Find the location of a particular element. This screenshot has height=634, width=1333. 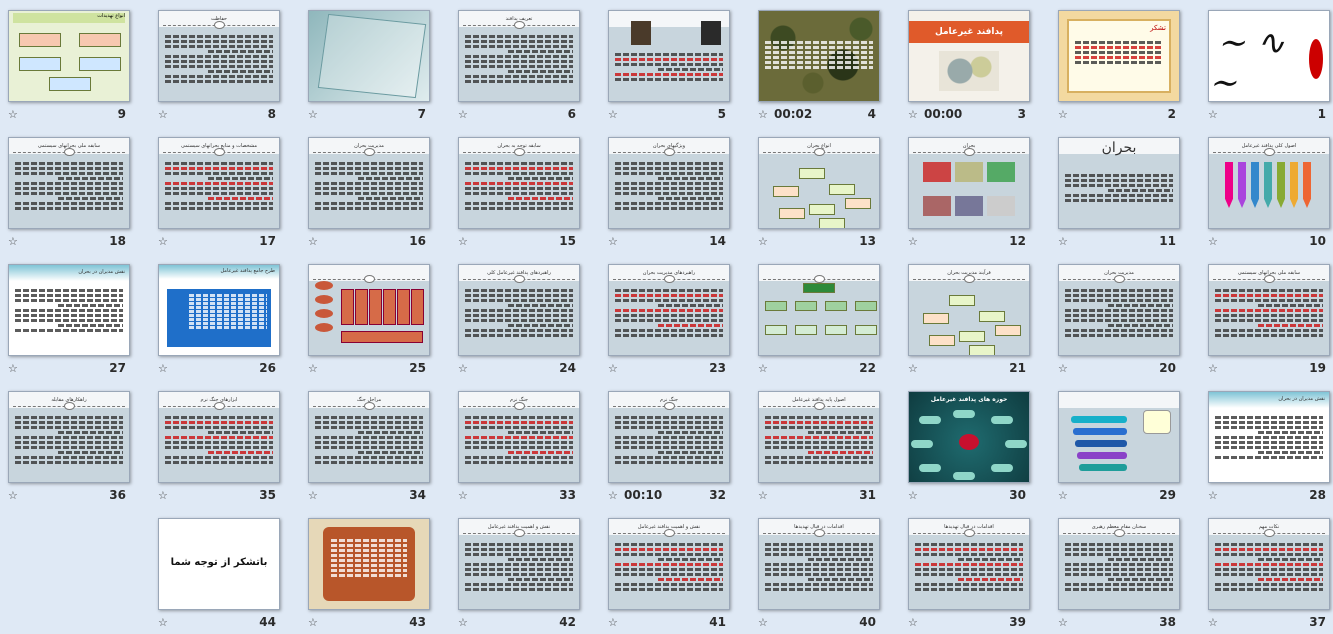

slide-thumbnail: مشخصات و منابع بحرانهای سیستمی is located at coordinates (219, 183).